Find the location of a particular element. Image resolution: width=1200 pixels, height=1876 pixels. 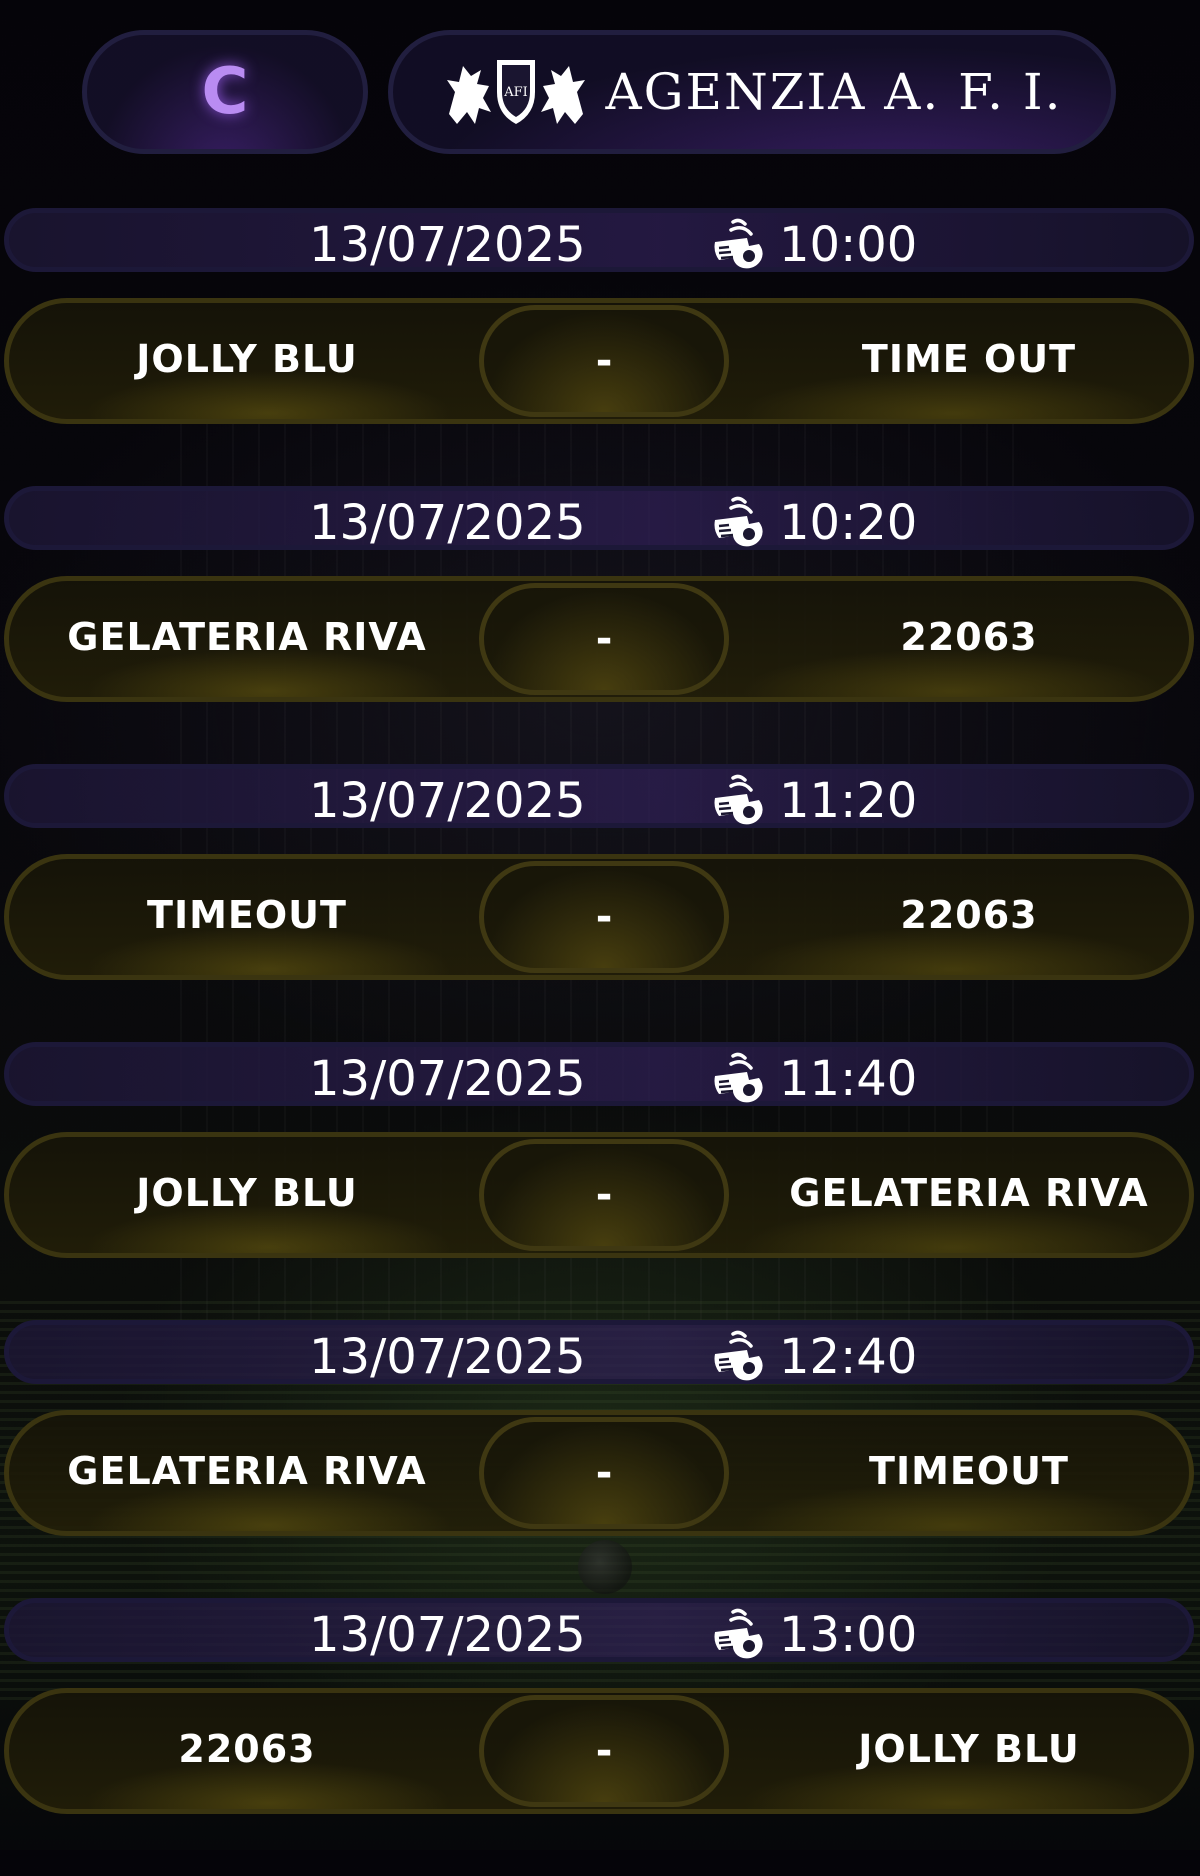

teams-bar: 22063 - JOLLY BLU is located at coordinates (599, 1751).